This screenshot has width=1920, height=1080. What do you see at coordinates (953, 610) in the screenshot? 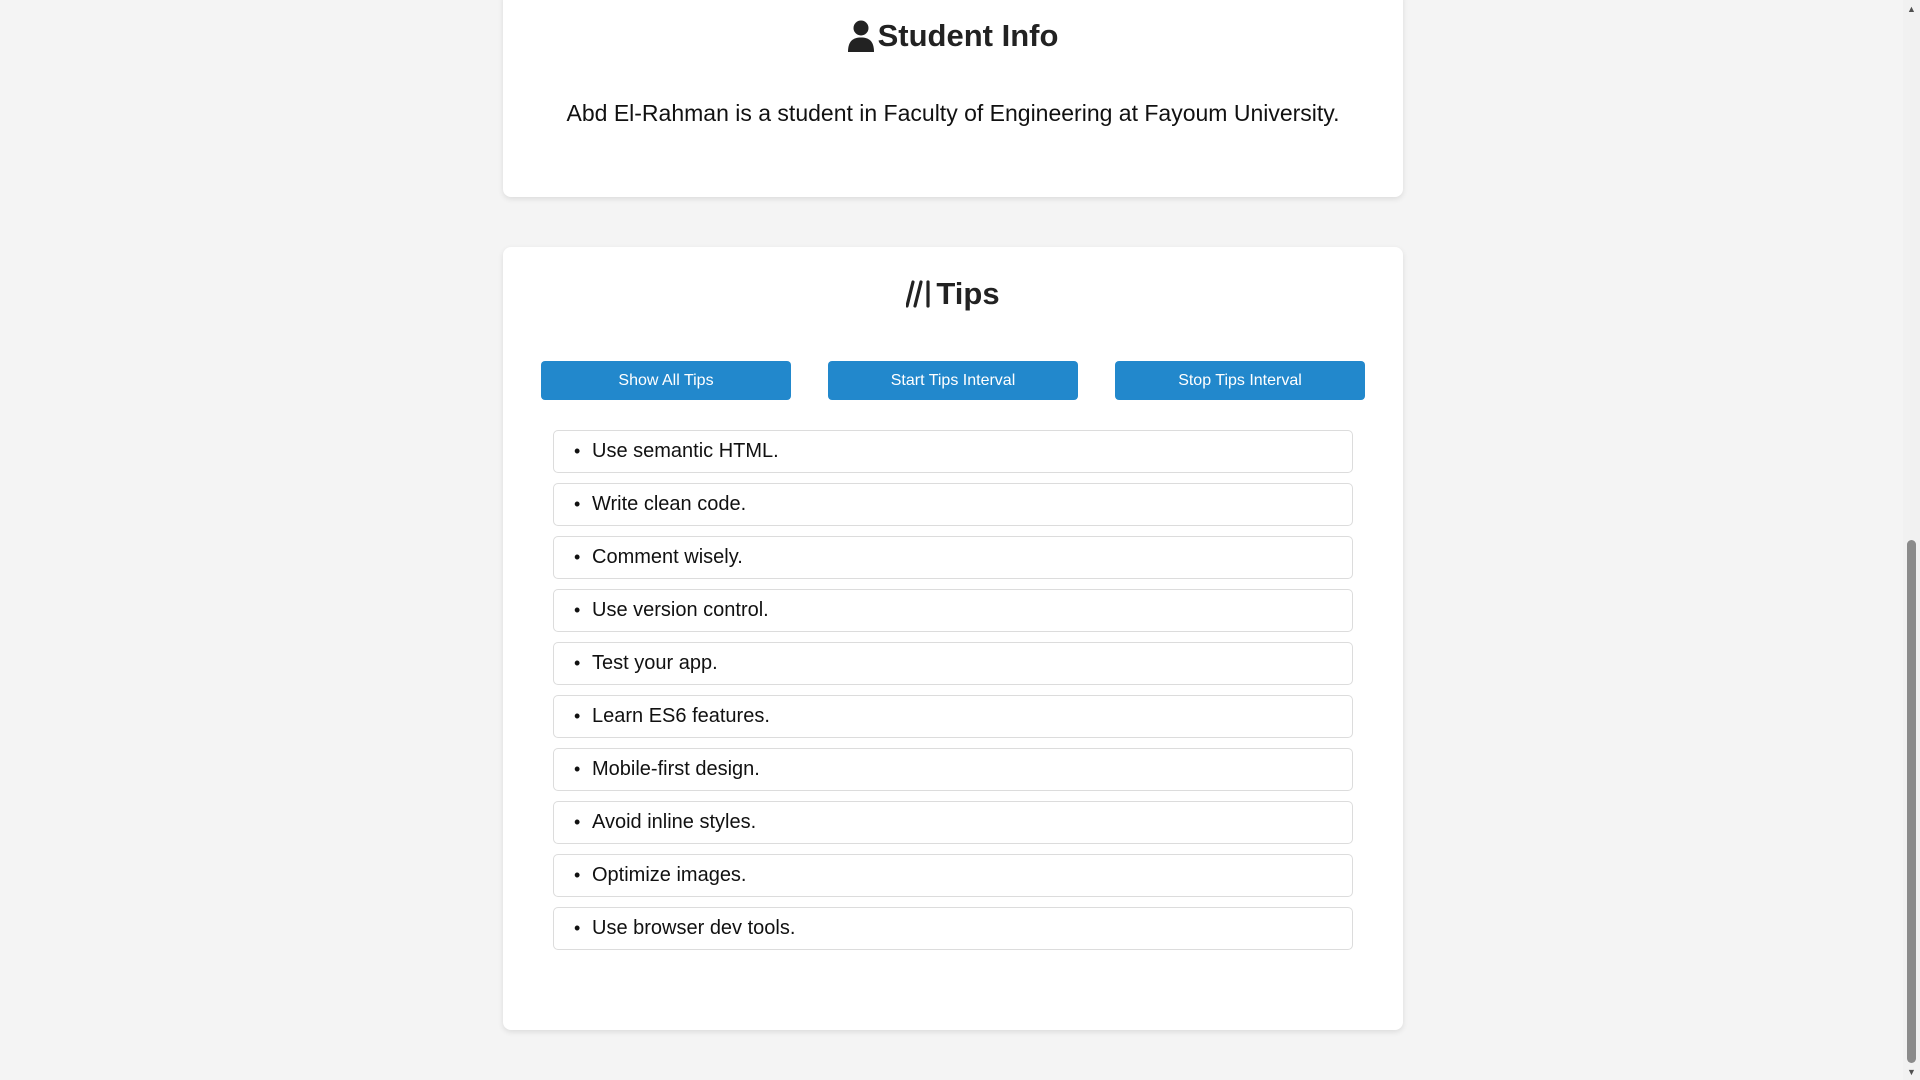
I see `tip-item: • Use version control.` at bounding box center [953, 610].